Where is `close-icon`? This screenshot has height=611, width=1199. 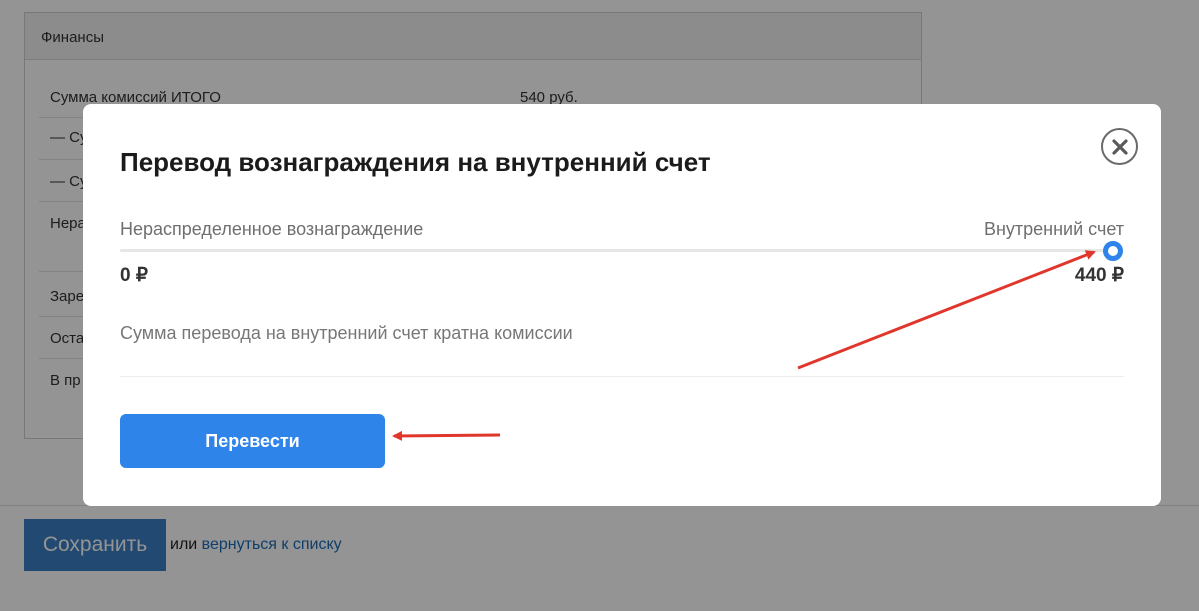 close-icon is located at coordinates (1119, 146).